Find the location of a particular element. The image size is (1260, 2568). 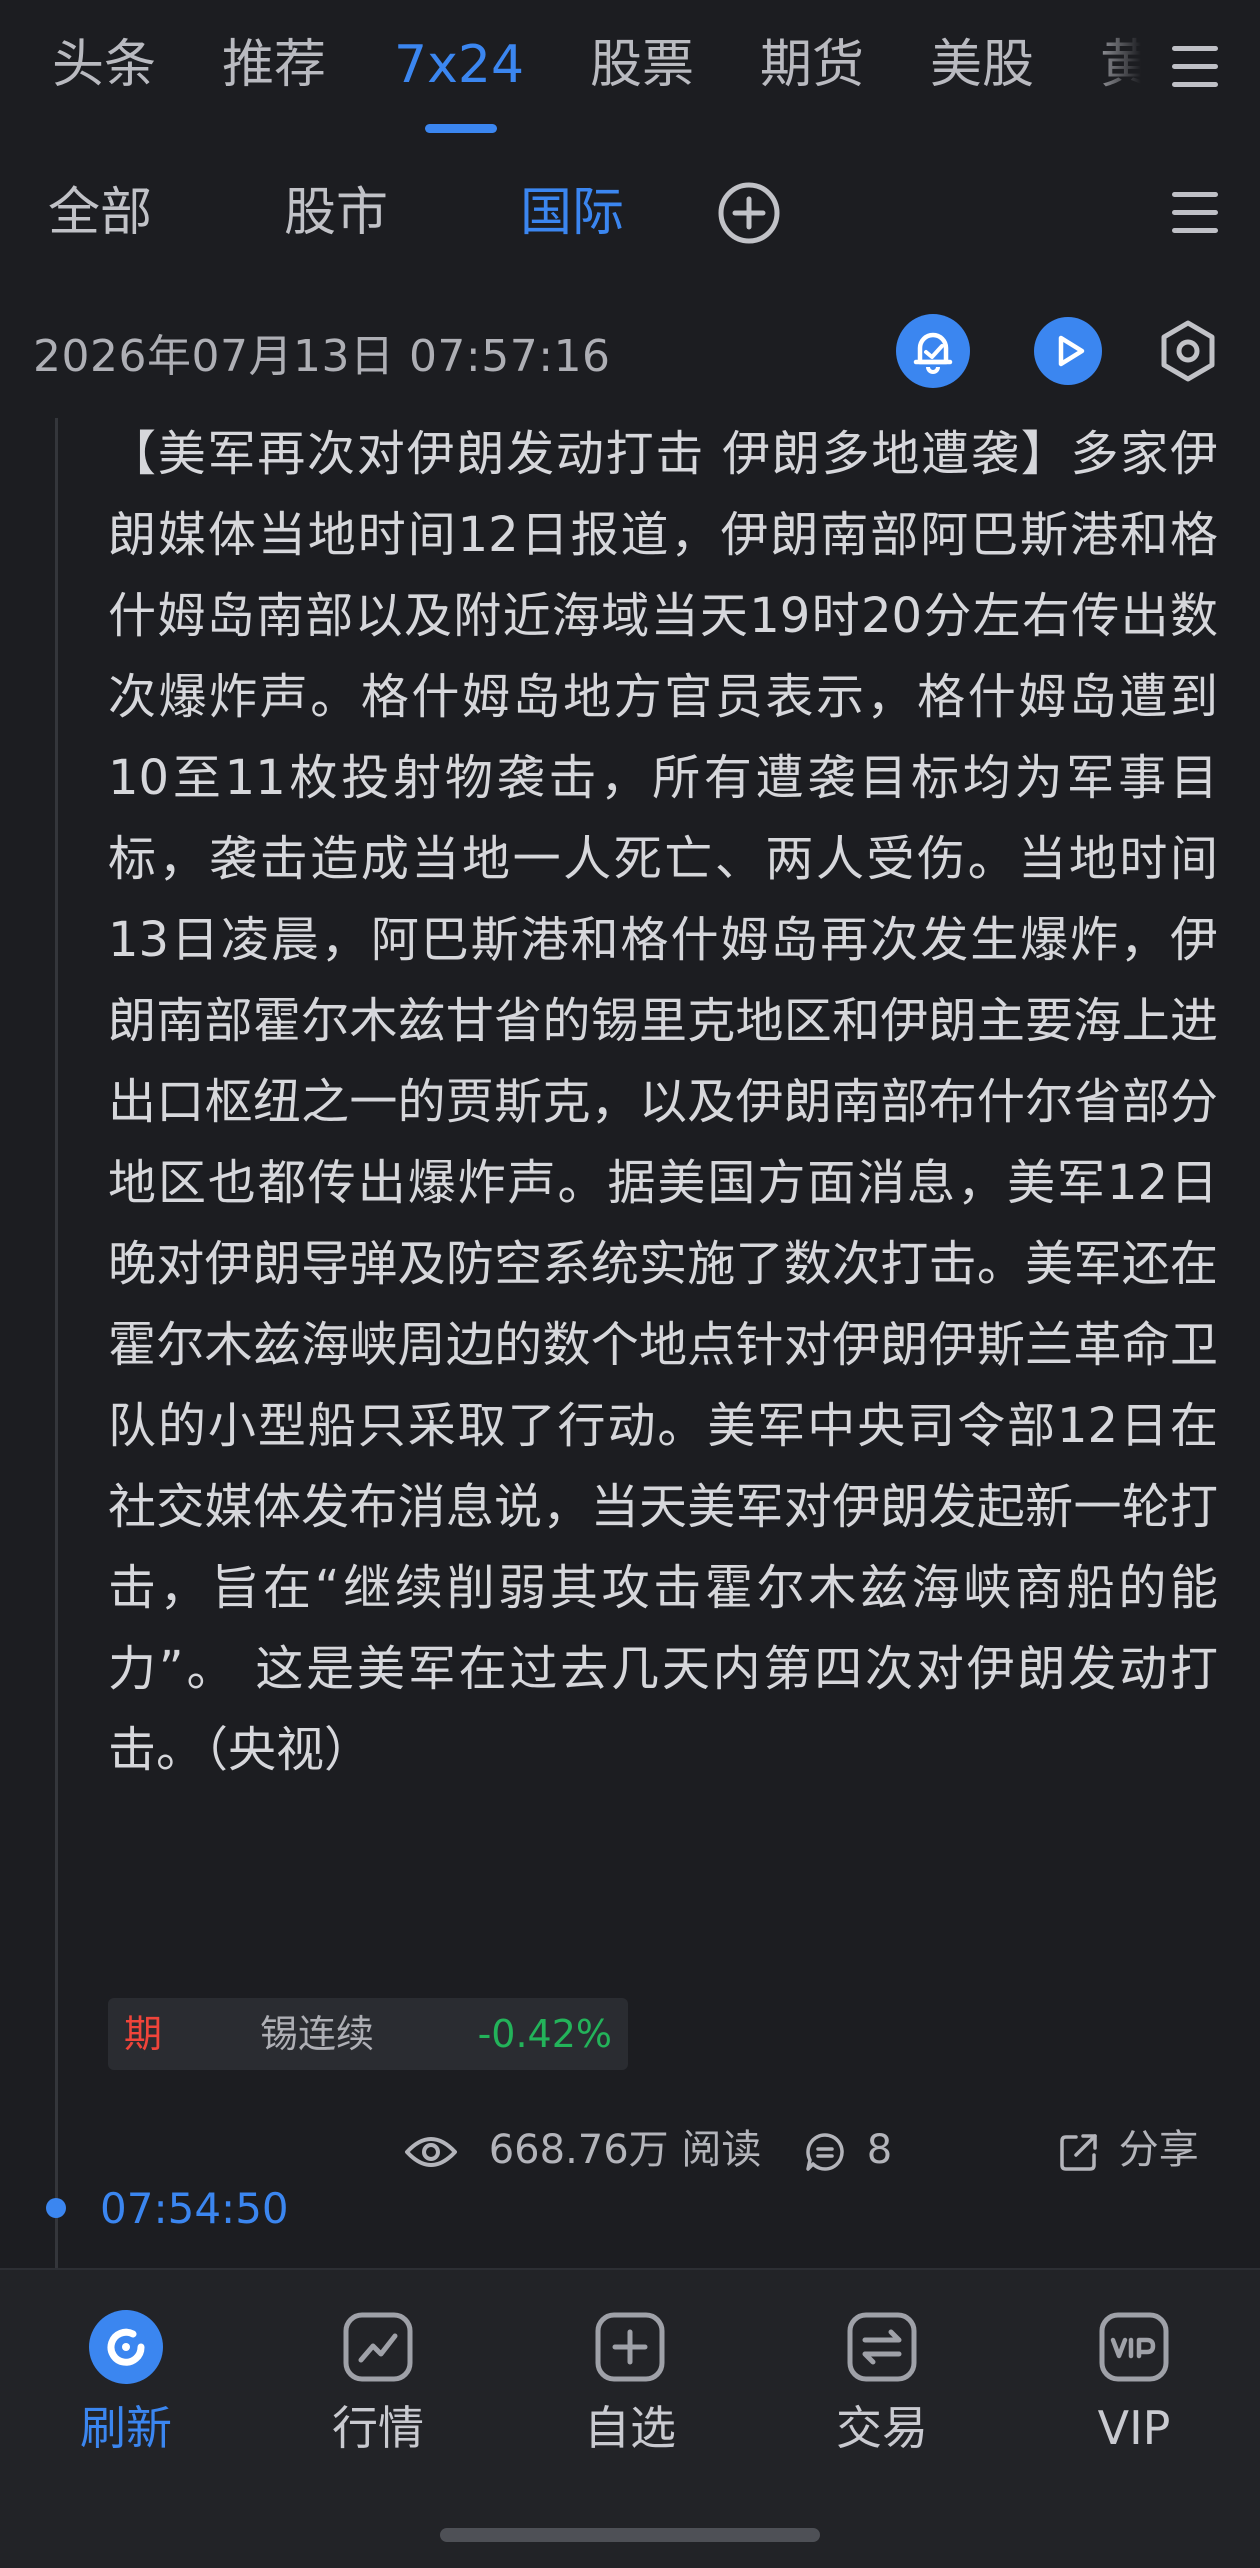

views-label: 668.76万 阅读 is located at coordinates (625, 2150).